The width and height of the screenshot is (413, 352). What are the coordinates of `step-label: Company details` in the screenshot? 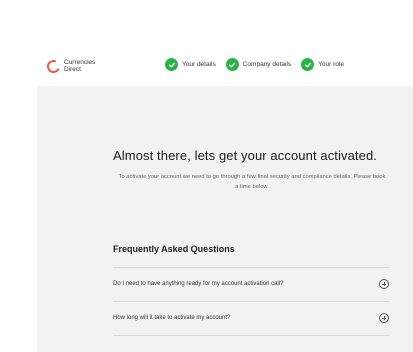 It's located at (267, 64).